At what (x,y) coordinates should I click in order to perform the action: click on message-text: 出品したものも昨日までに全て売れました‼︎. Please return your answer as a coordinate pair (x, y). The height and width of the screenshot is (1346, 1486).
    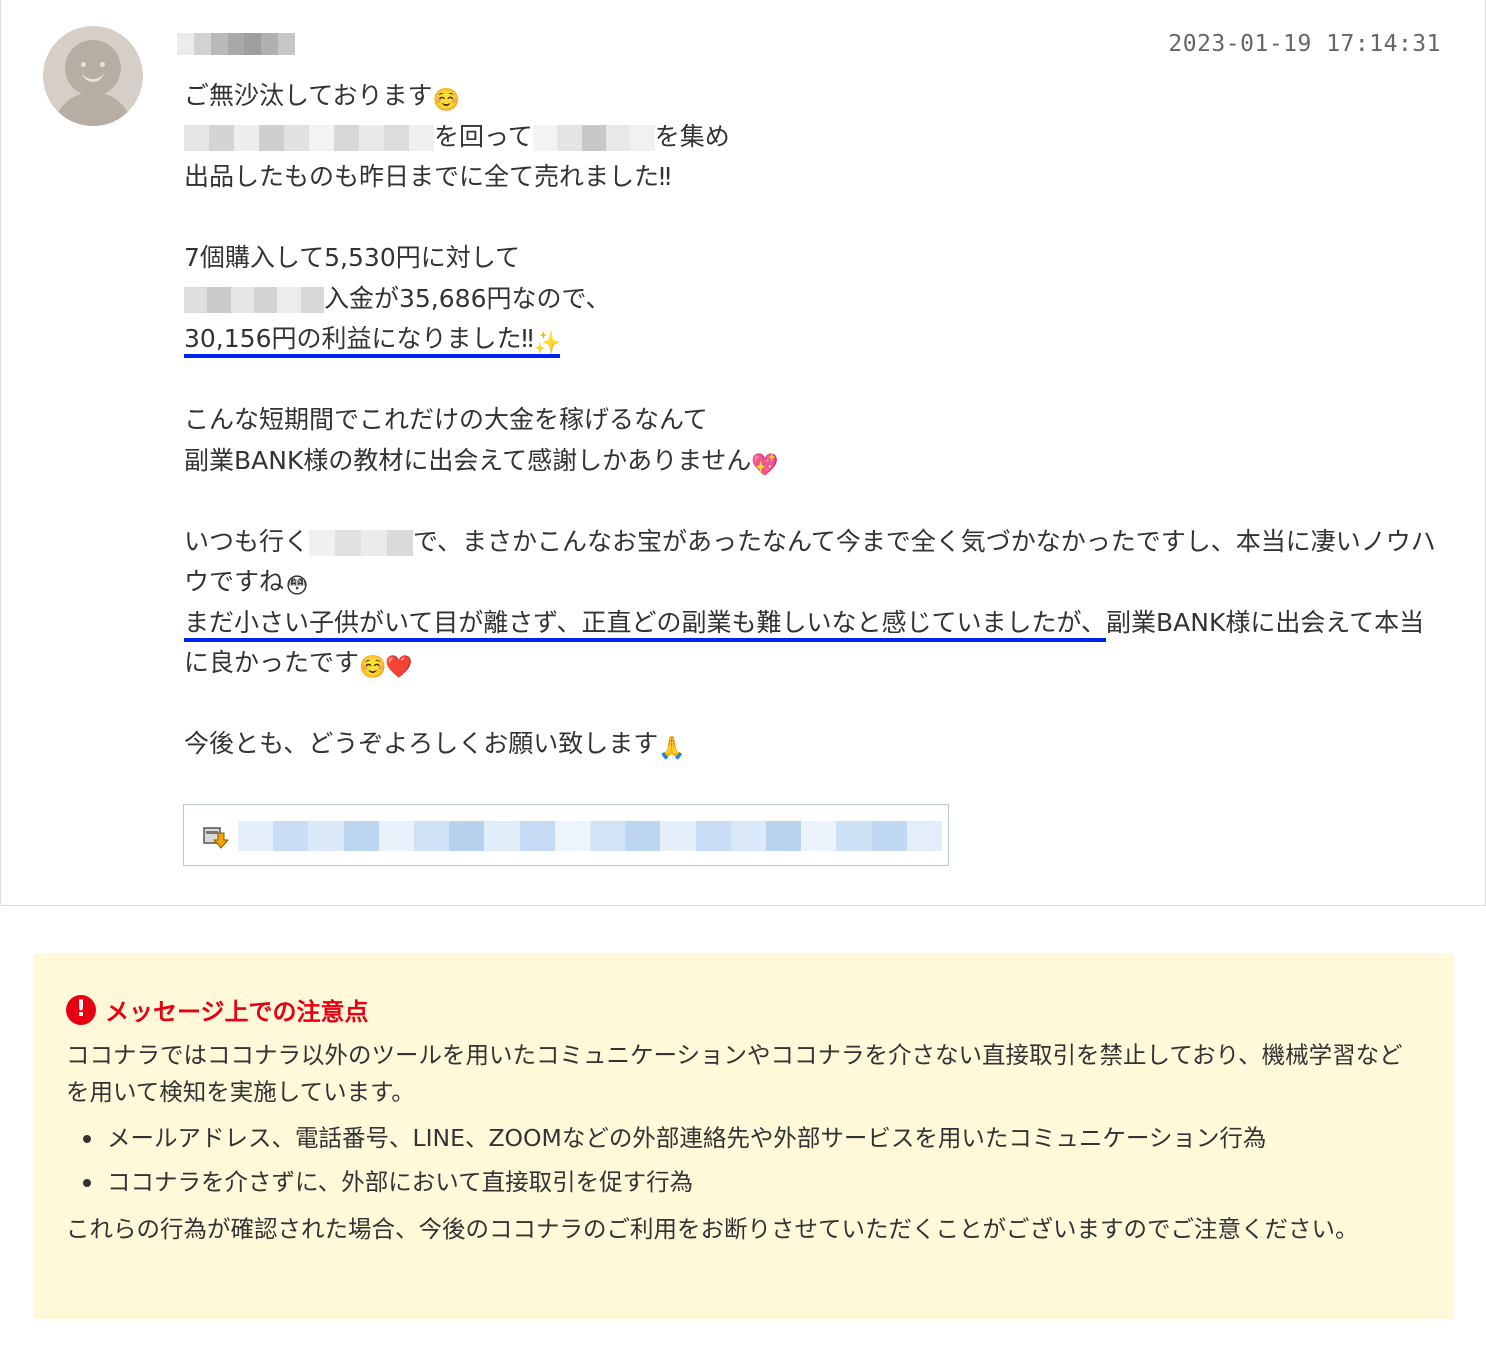
    Looking at the image, I should click on (428, 176).